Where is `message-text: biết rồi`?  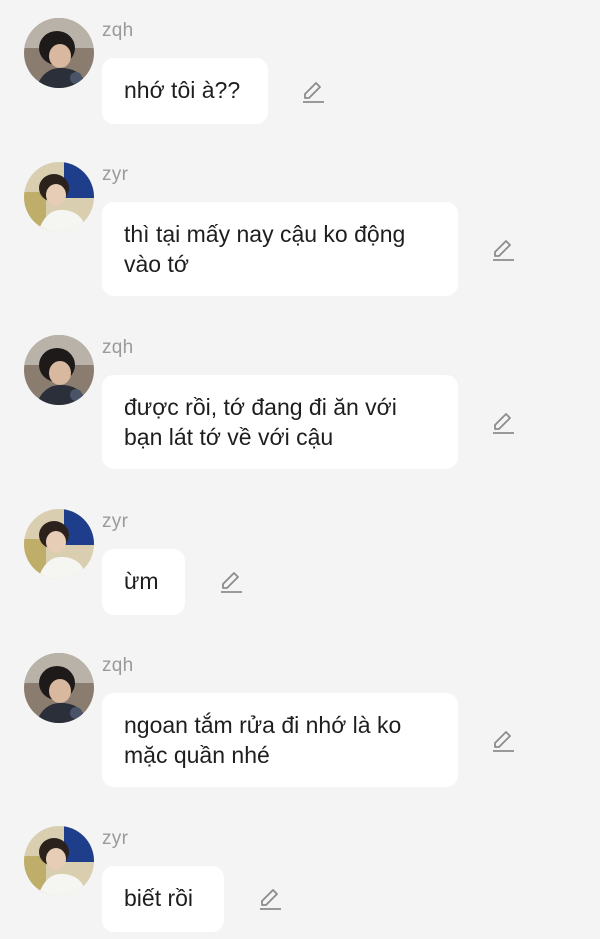
message-text: biết rồi is located at coordinates (159, 898).